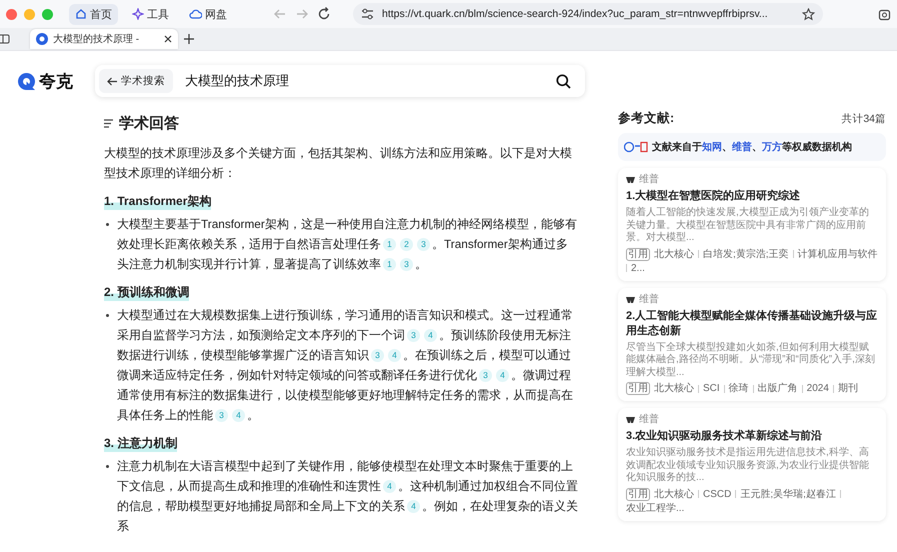 The image size is (897, 552). What do you see at coordinates (81, 14) in the screenshot?
I see `home-icon` at bounding box center [81, 14].